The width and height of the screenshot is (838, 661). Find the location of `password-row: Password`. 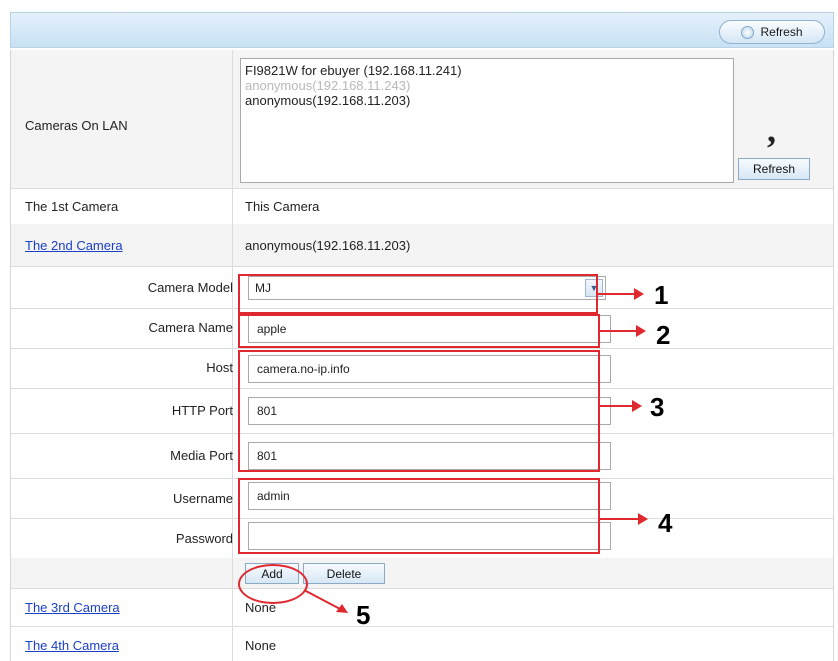

password-row: Password is located at coordinates (422, 538).